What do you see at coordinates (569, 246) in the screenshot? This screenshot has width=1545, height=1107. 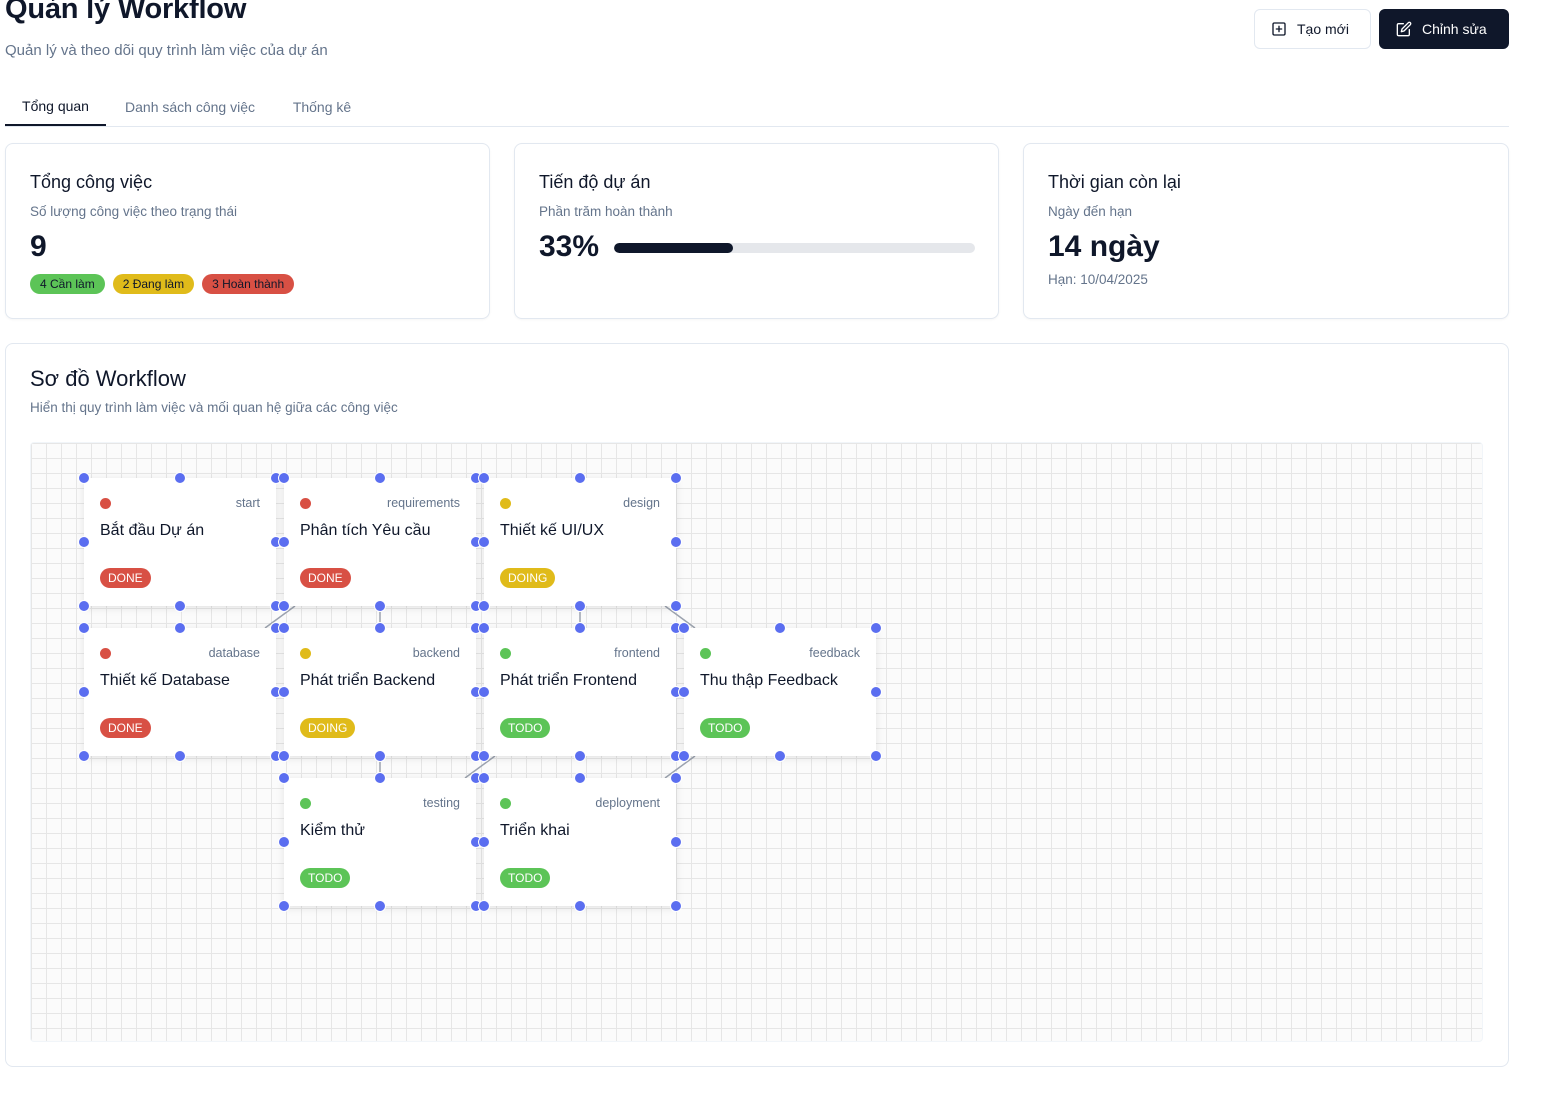 I see `progress-value: 33%` at bounding box center [569, 246].